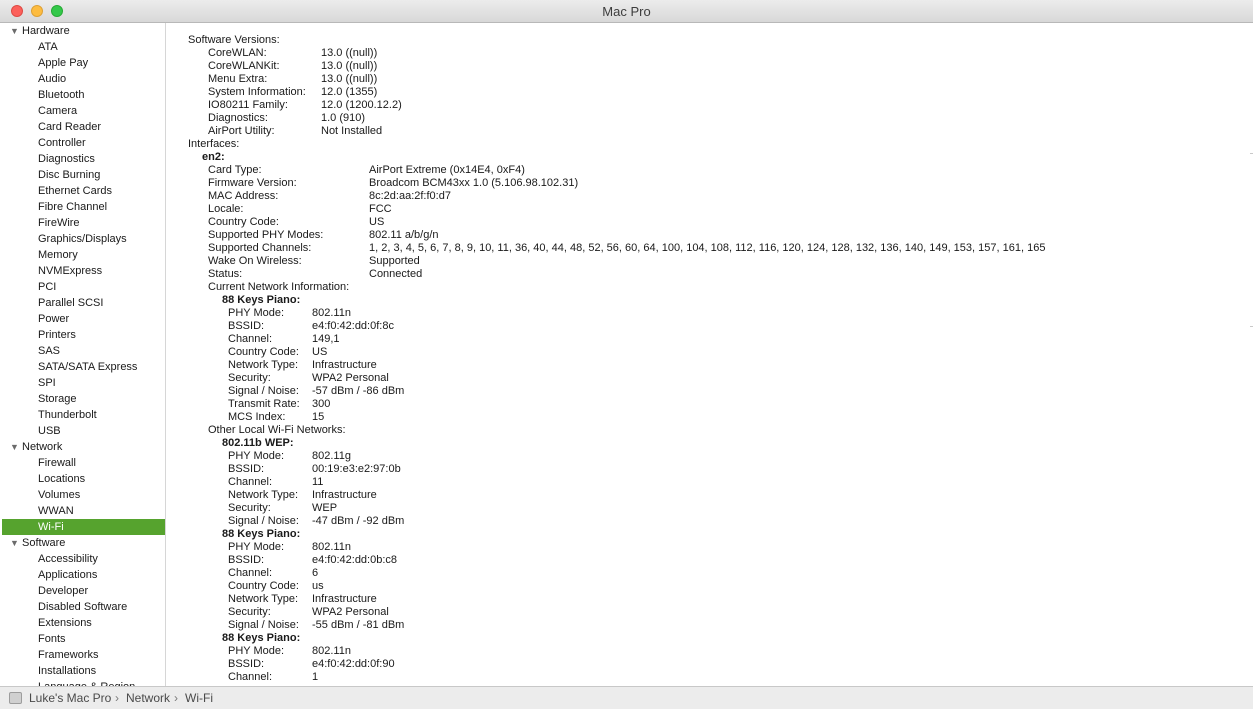  Describe the element at coordinates (243, 222) in the screenshot. I see `property-label: Country Code:` at that location.